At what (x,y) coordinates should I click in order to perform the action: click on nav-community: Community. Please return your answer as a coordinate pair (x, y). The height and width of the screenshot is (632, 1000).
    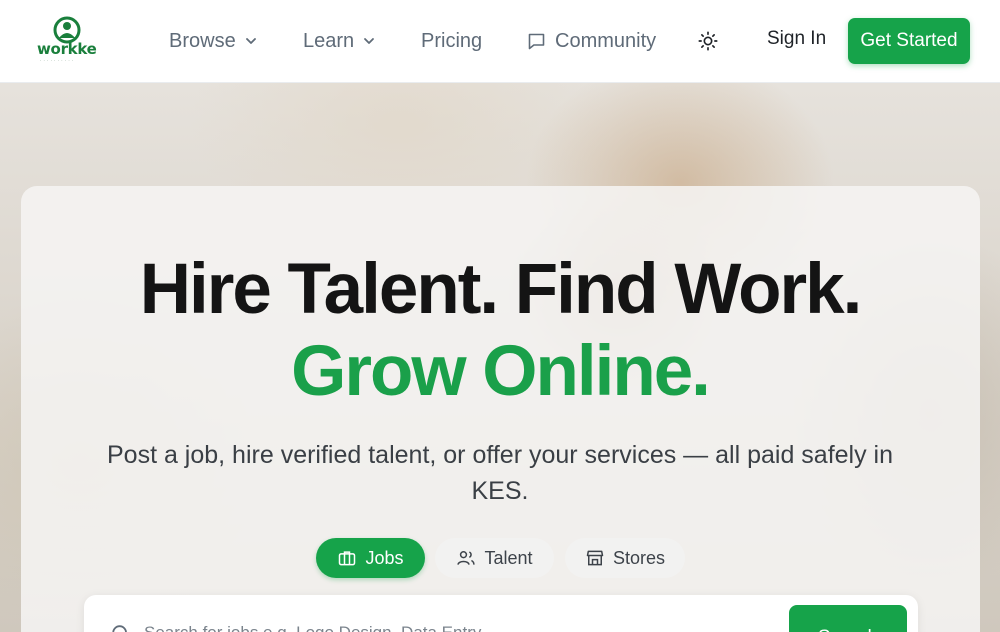
    Looking at the image, I should click on (591, 41).